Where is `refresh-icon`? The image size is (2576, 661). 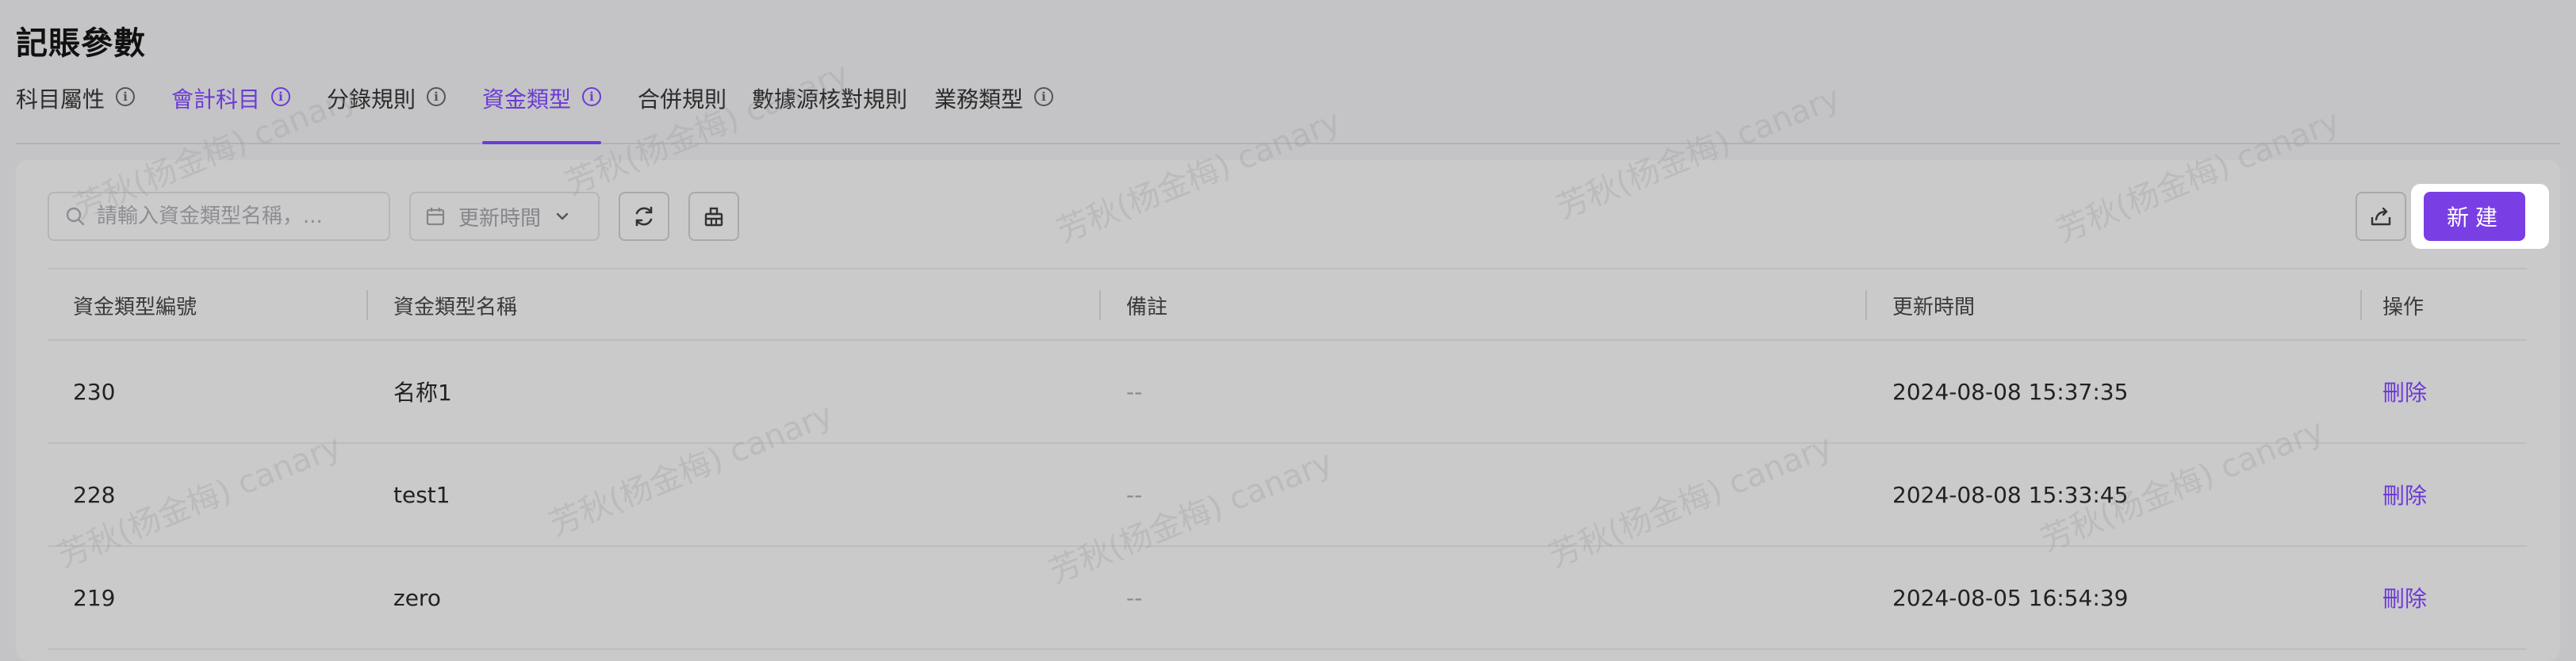 refresh-icon is located at coordinates (644, 216).